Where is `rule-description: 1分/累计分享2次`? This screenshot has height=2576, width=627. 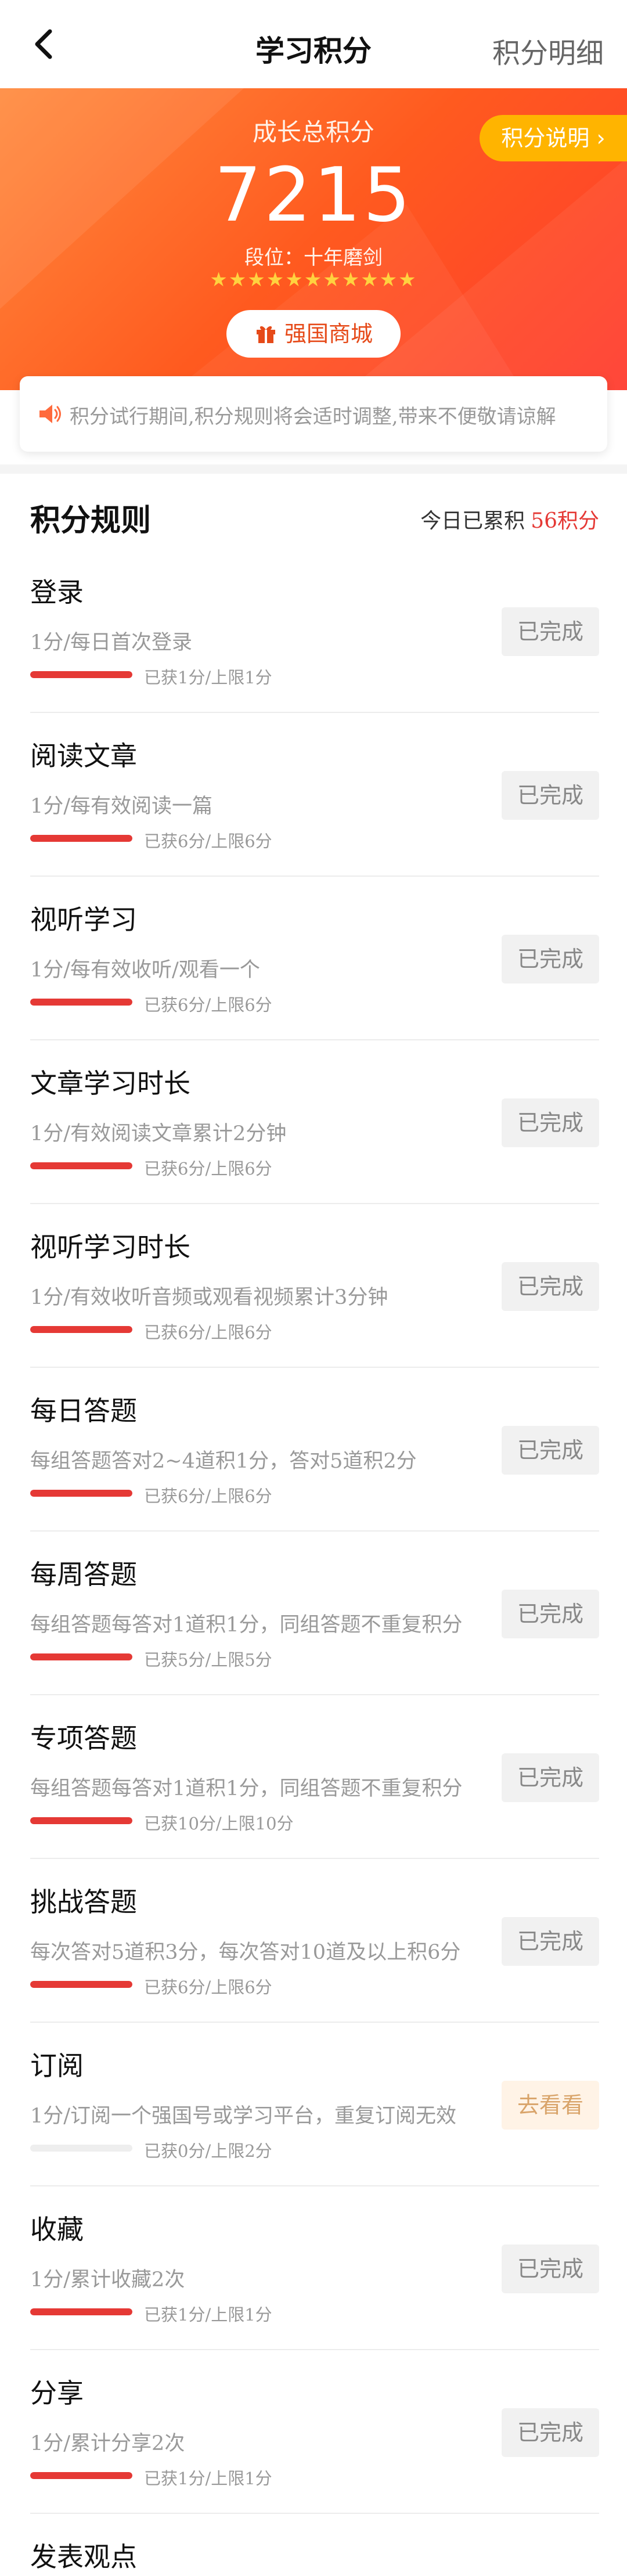 rule-description: 1分/累计分享2次 is located at coordinates (108, 2443).